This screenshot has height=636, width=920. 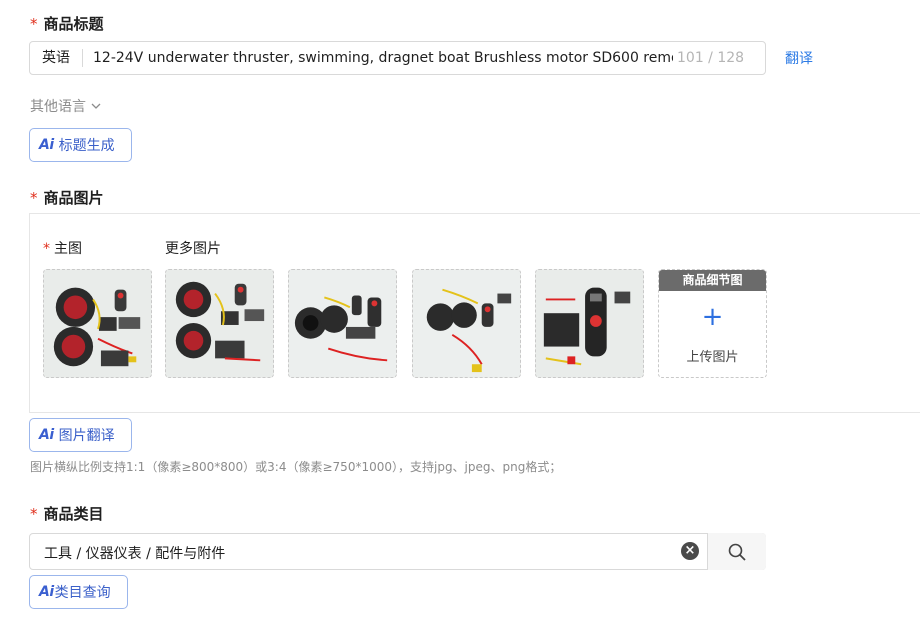 I want to click on upload-header: 商品细节图, so click(x=712, y=280).